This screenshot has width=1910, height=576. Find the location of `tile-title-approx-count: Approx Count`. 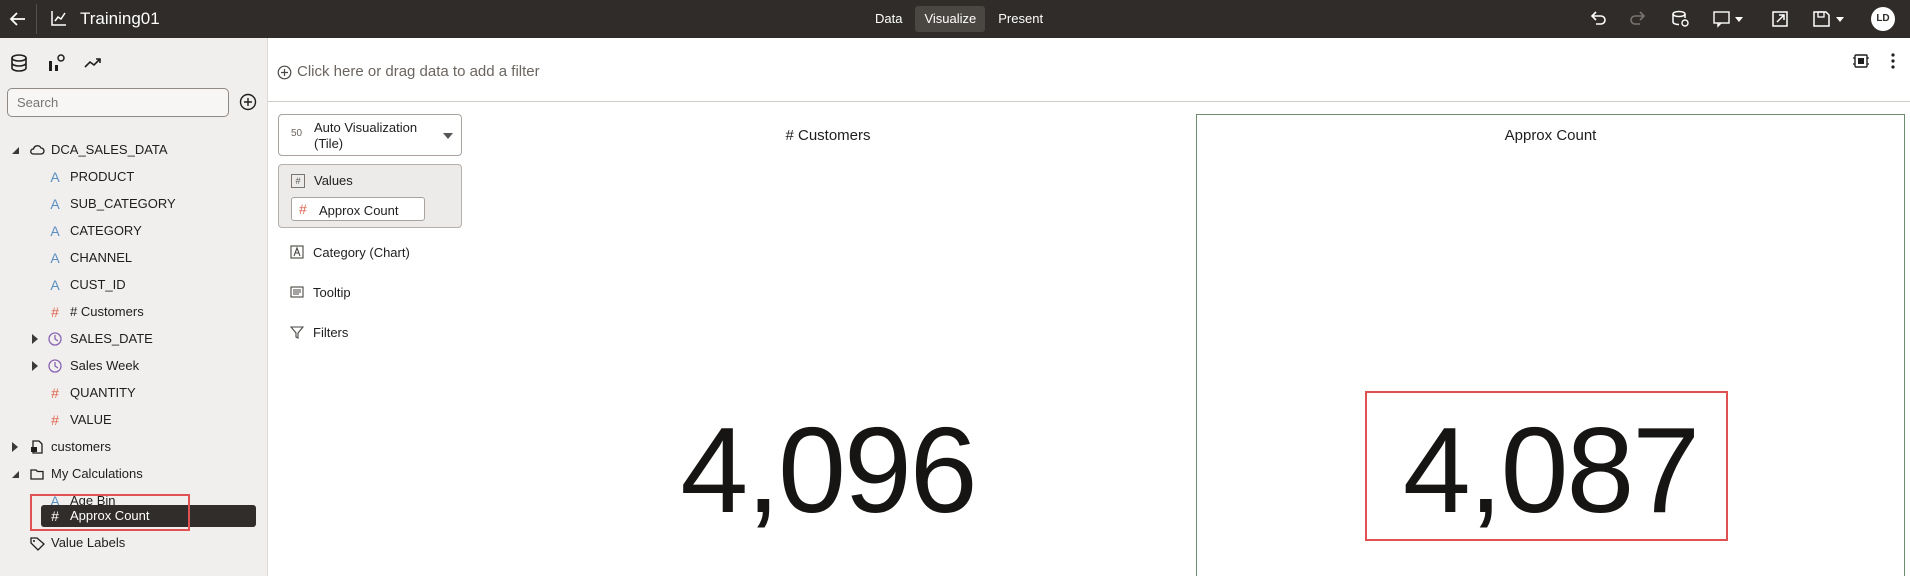

tile-title-approx-count: Approx Count is located at coordinates (1550, 135).